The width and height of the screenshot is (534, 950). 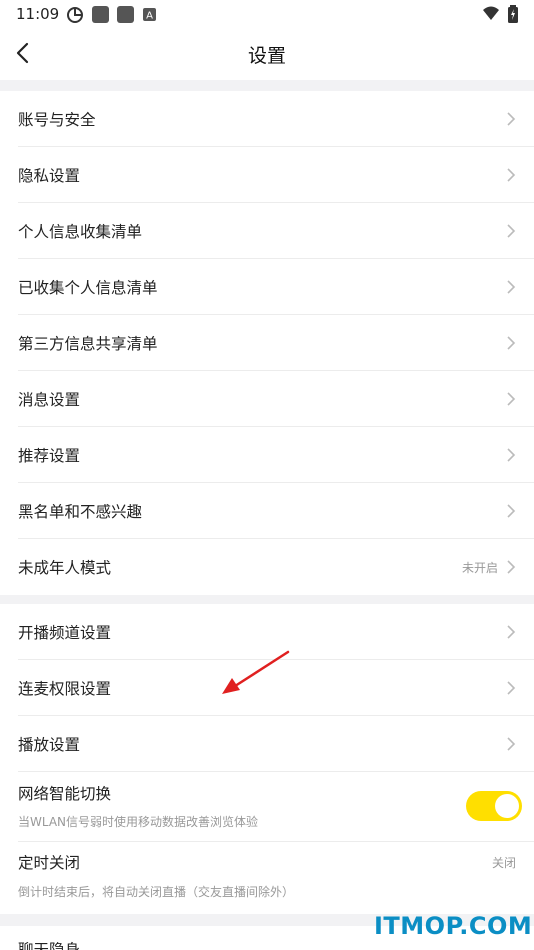 What do you see at coordinates (503, 863) in the screenshot?
I see `timer-status: 关闭` at bounding box center [503, 863].